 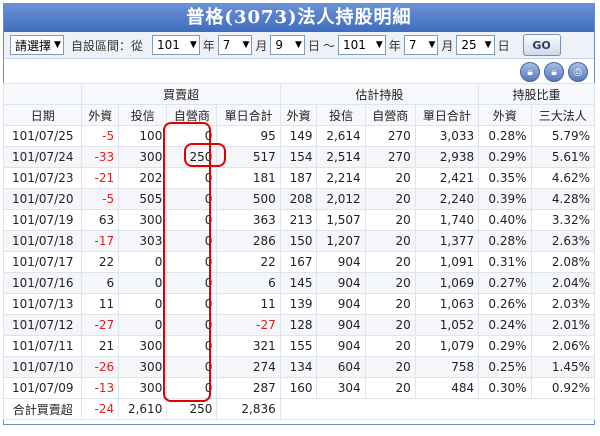 What do you see at coordinates (168, 45) in the screenshot?
I see `from-year-value: 101` at bounding box center [168, 45].